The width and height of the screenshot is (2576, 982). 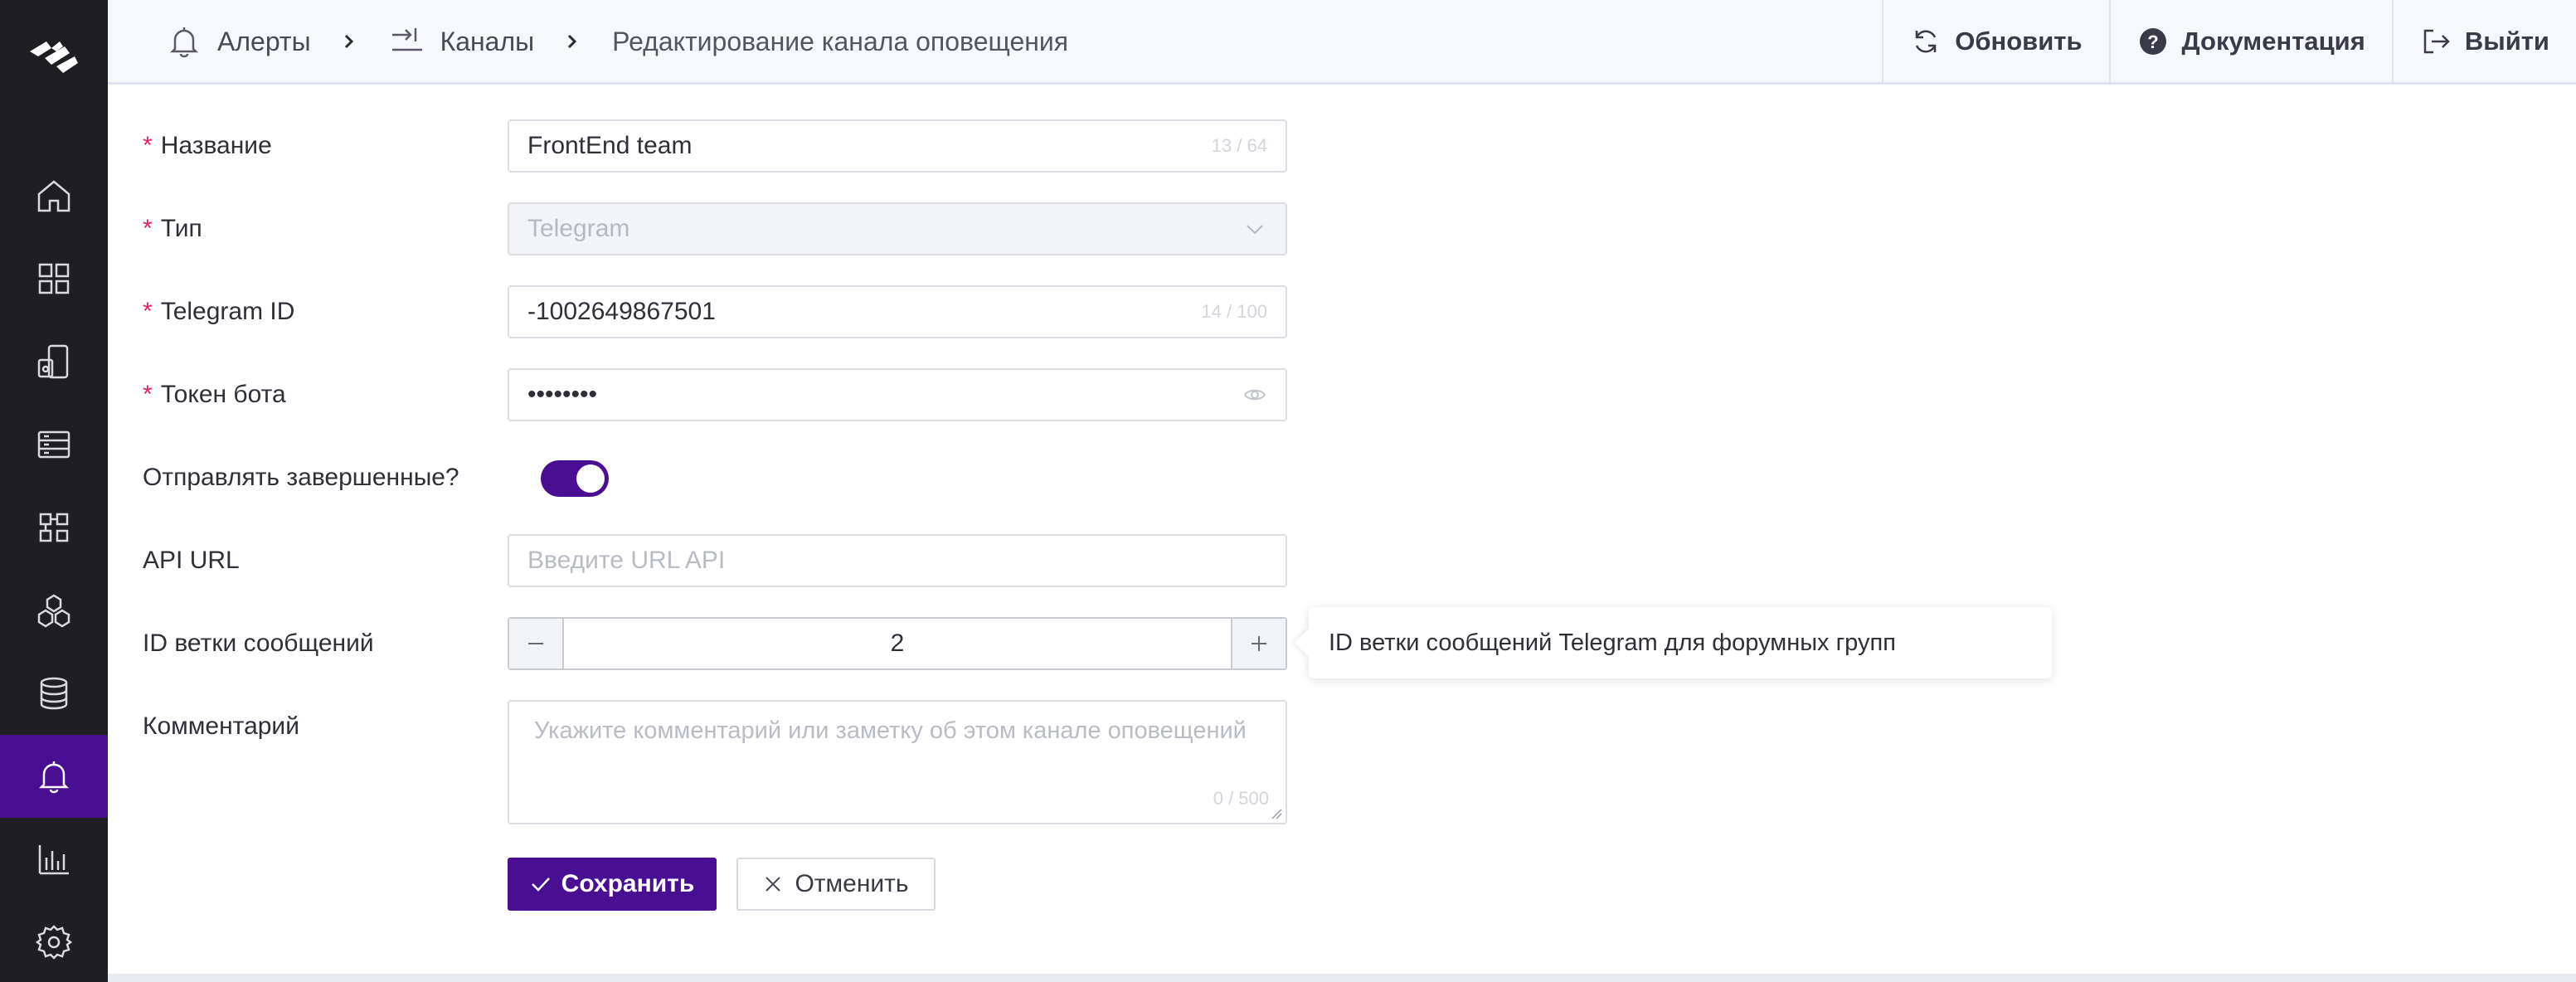 I want to click on api-url-label: API URL, so click(x=192, y=560).